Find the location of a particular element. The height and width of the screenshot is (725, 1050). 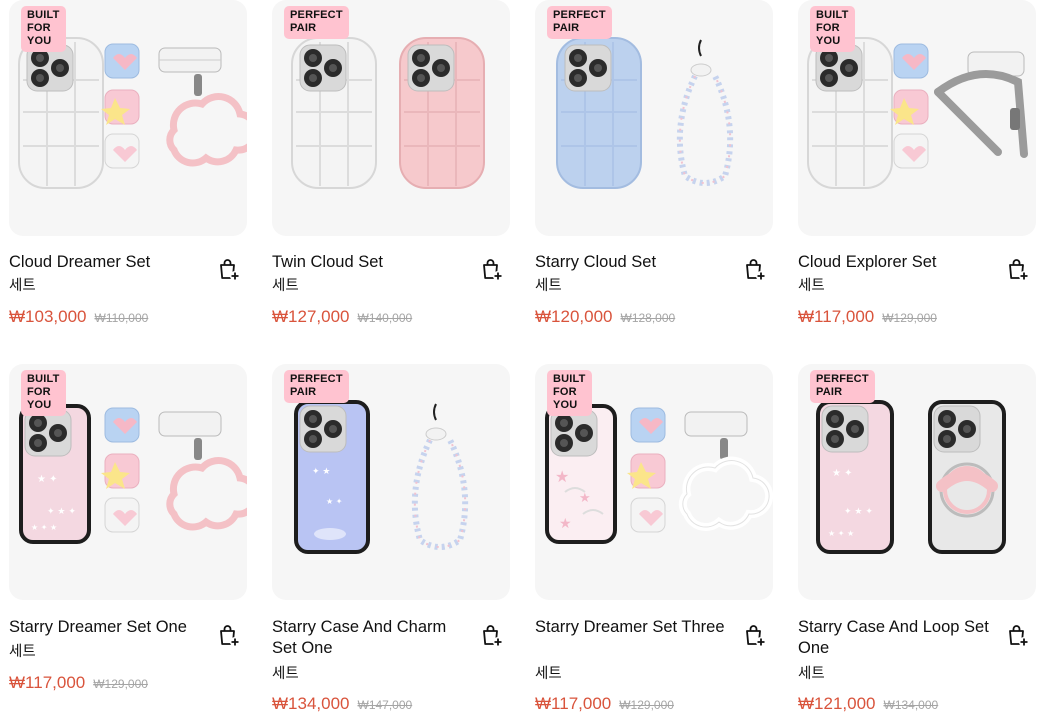

product-image: ★ ★ ★ BUILT FOR YOU is located at coordinates (654, 482).